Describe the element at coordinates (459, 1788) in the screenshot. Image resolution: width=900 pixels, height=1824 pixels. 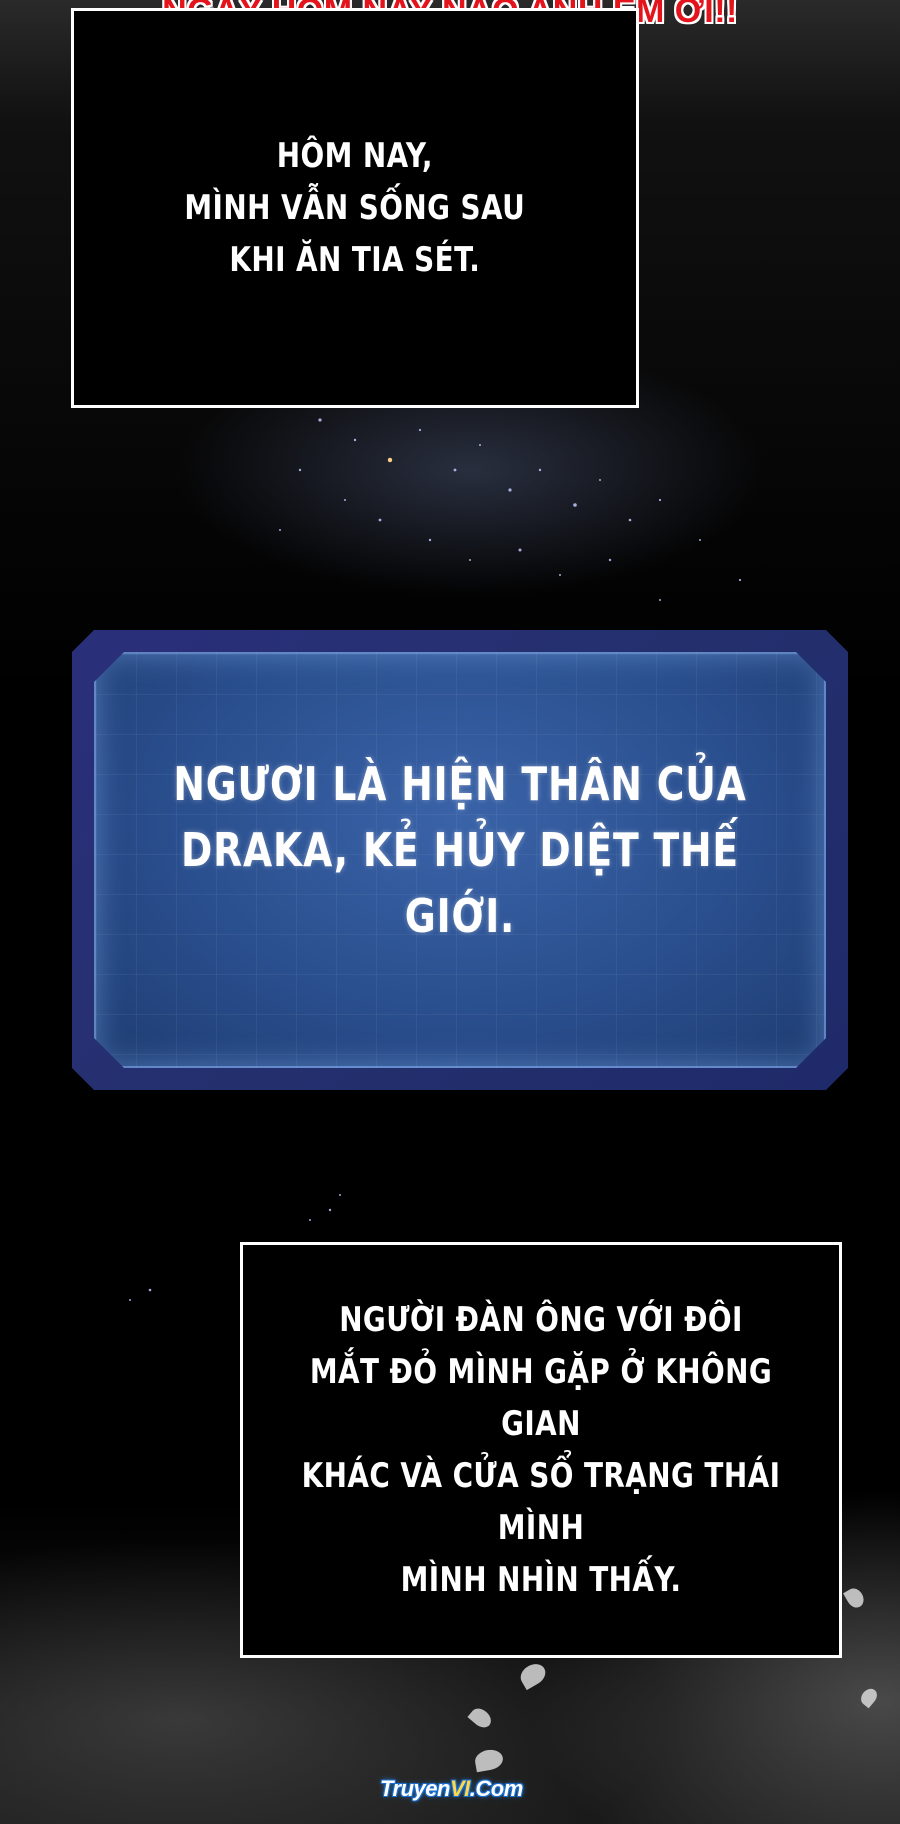
I see `watermark-accent: VI` at that location.